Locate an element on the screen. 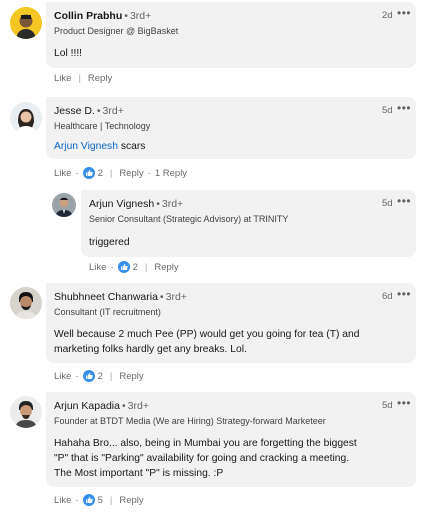  author-headline: Healthcare | Technology is located at coordinates (102, 126).